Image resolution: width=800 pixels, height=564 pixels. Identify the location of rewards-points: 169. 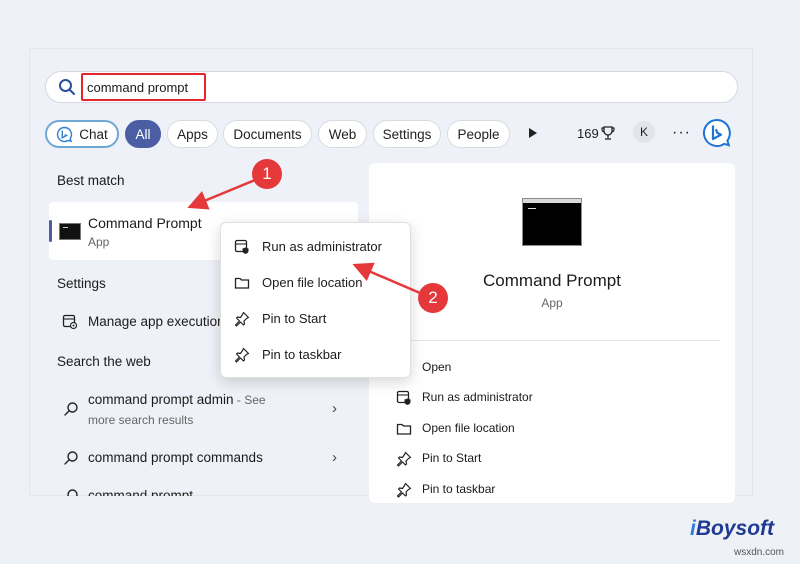
(588, 133).